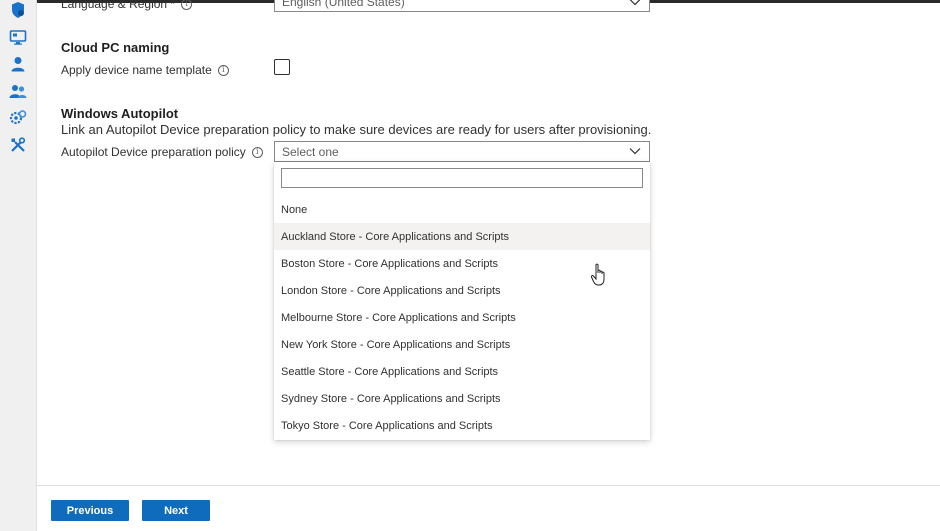 The height and width of the screenshot is (531, 940). Describe the element at coordinates (90, 510) in the screenshot. I see `previous-button: Previous` at that location.